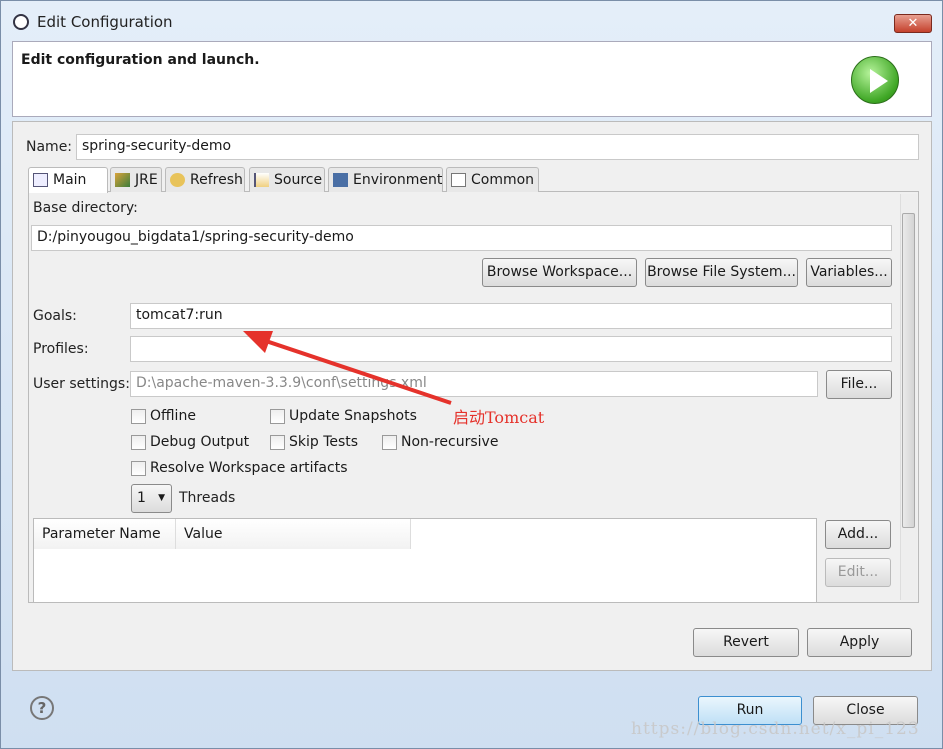 Image resolution: width=943 pixels, height=749 pixels. Describe the element at coordinates (81, 384) in the screenshot. I see `user-settings-label: User settings:` at that location.